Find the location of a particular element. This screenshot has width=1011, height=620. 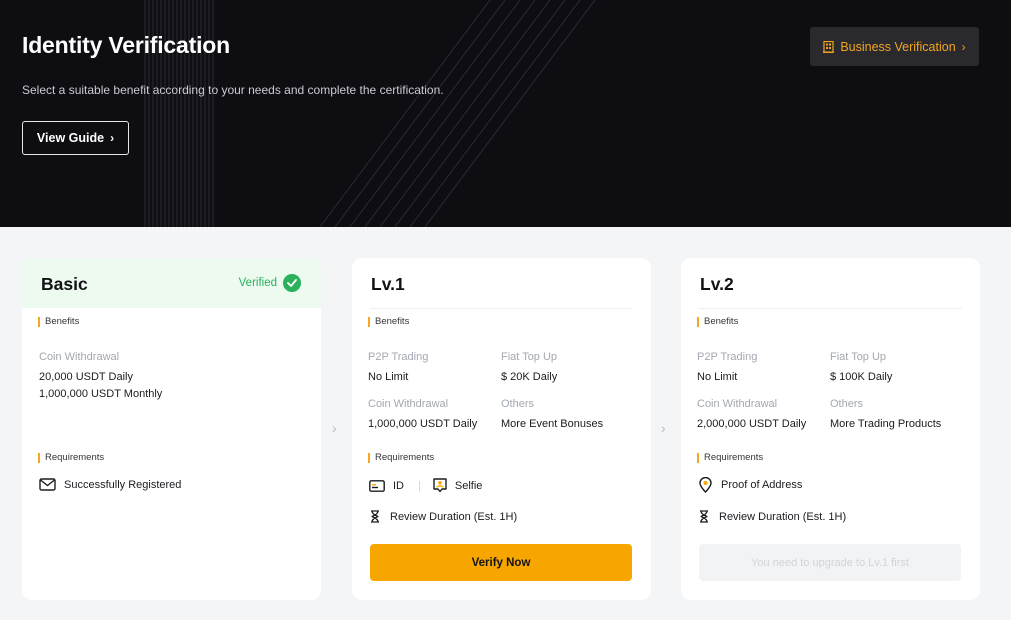

lv2-card-title: Lv.2 is located at coordinates (717, 283).